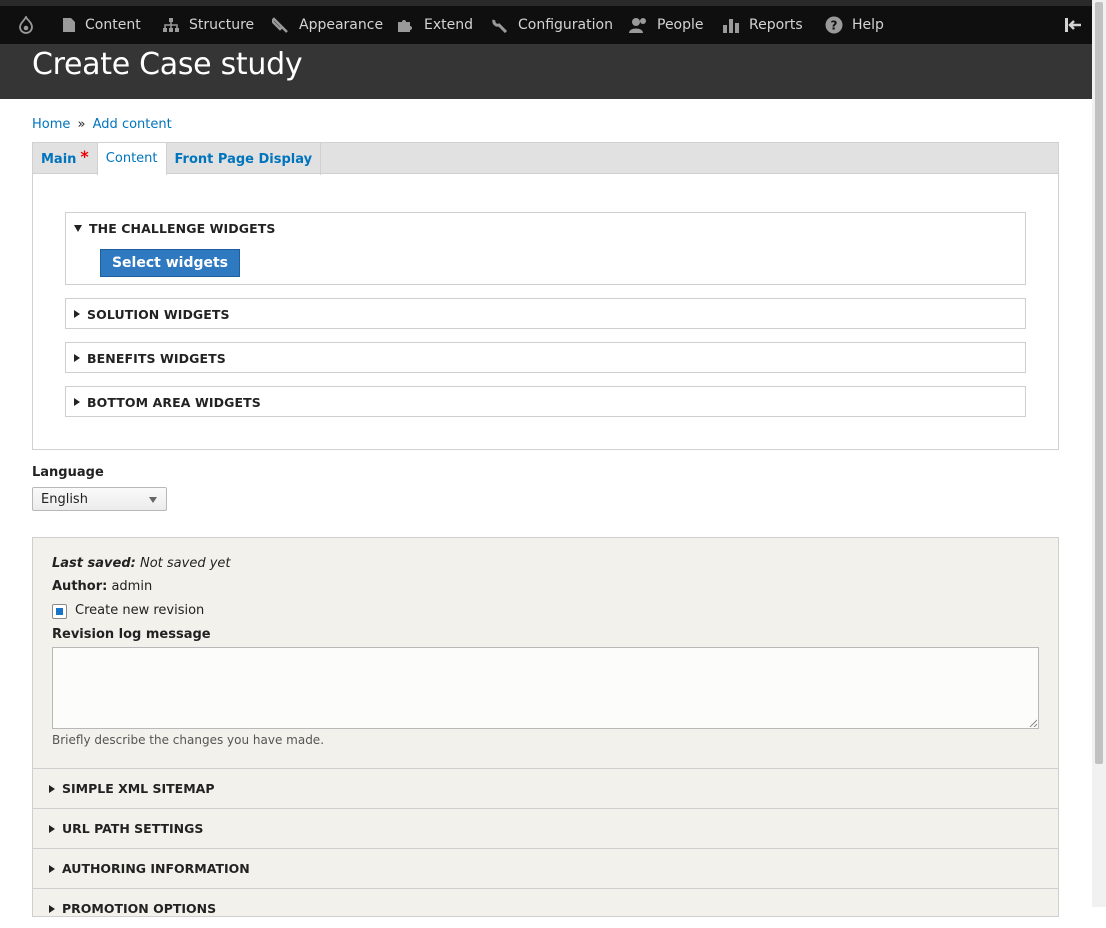 The image size is (1106, 928). What do you see at coordinates (341, 25) in the screenshot?
I see `toolbar-label: Appearance` at bounding box center [341, 25].